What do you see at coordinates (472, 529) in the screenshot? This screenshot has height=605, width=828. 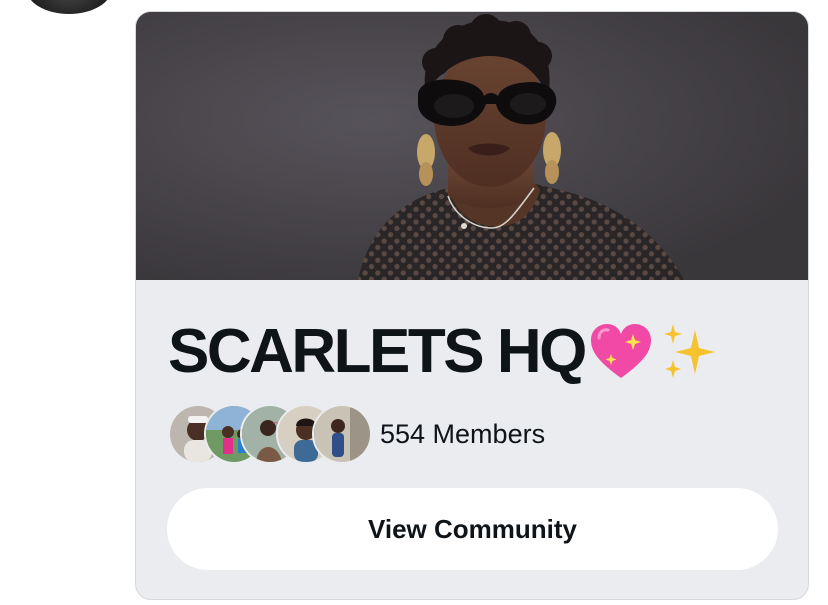 I see `view-community-button: View Community` at bounding box center [472, 529].